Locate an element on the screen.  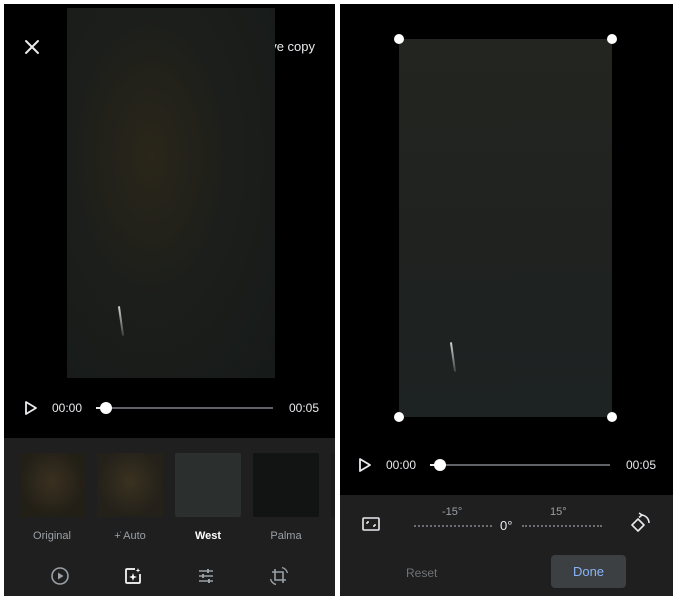
filter-label: Original is located at coordinates (52, 536).